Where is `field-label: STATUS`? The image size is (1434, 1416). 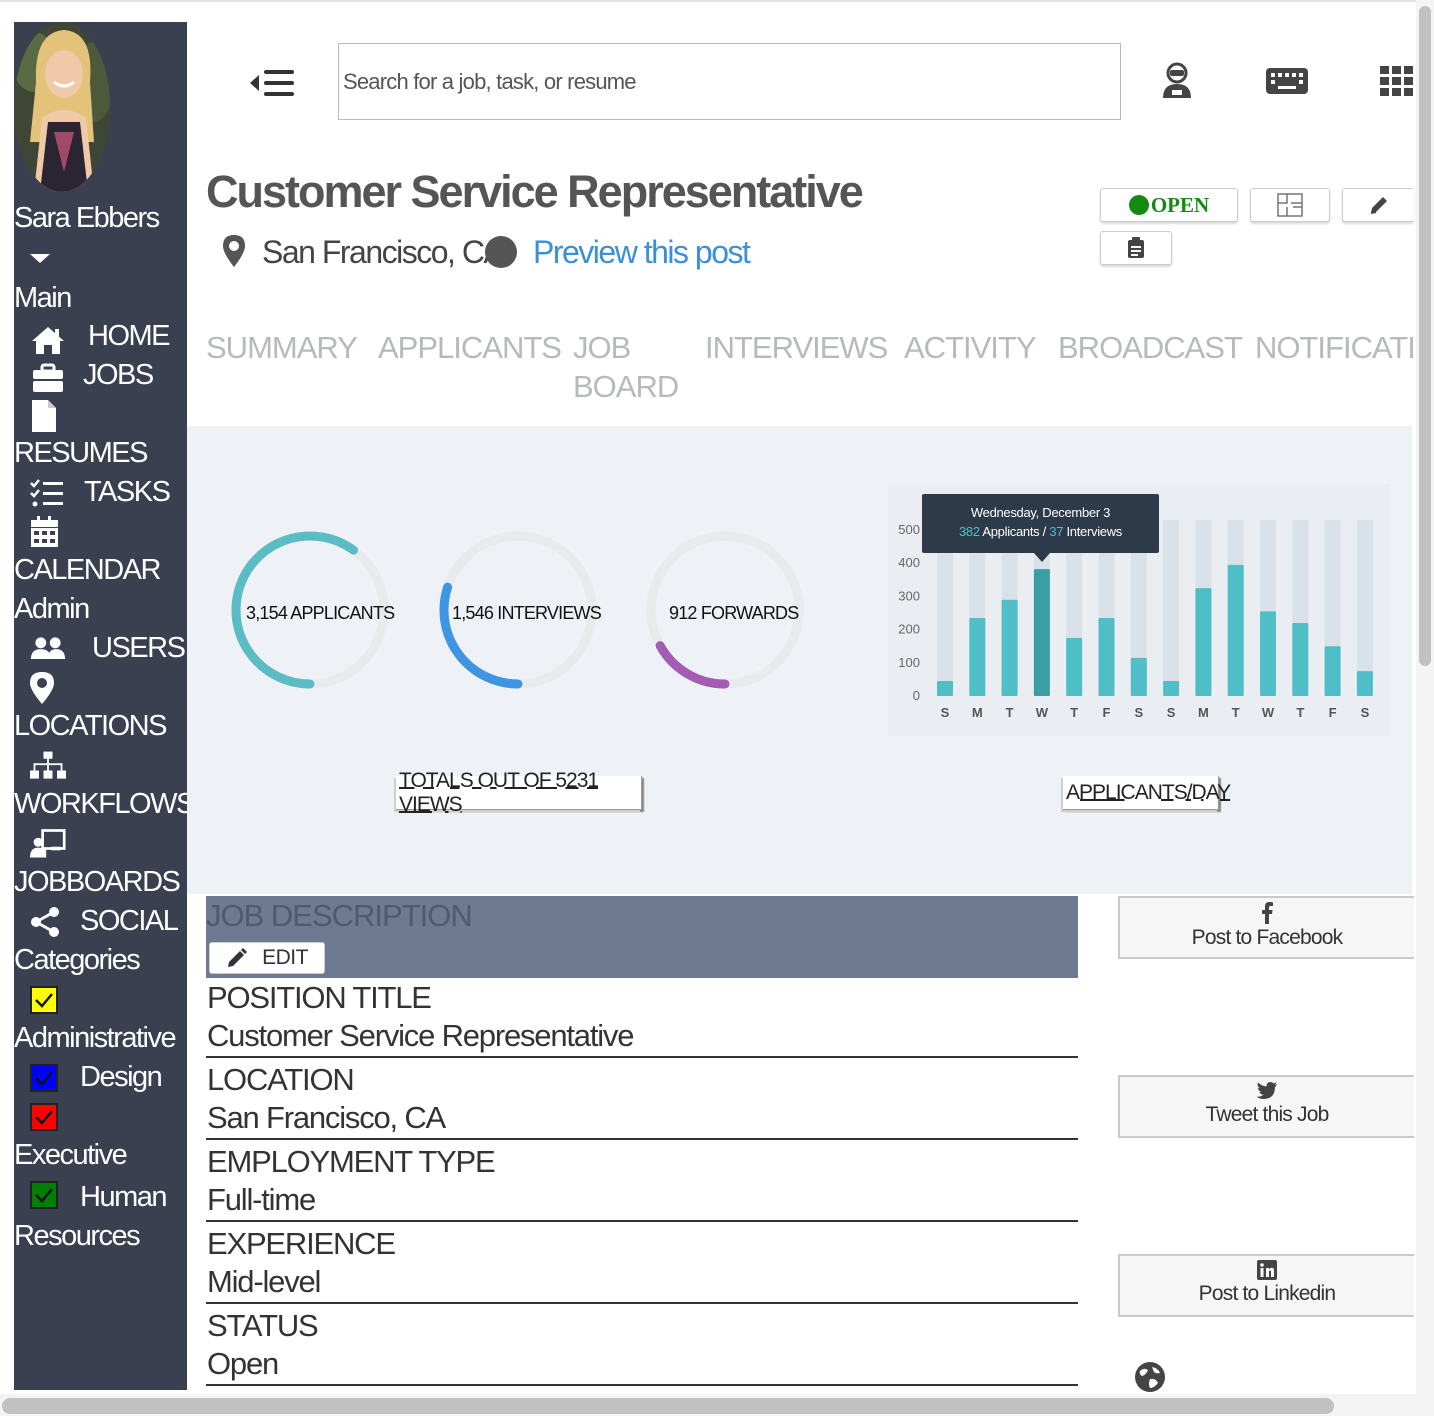 field-label: STATUS is located at coordinates (263, 1325).